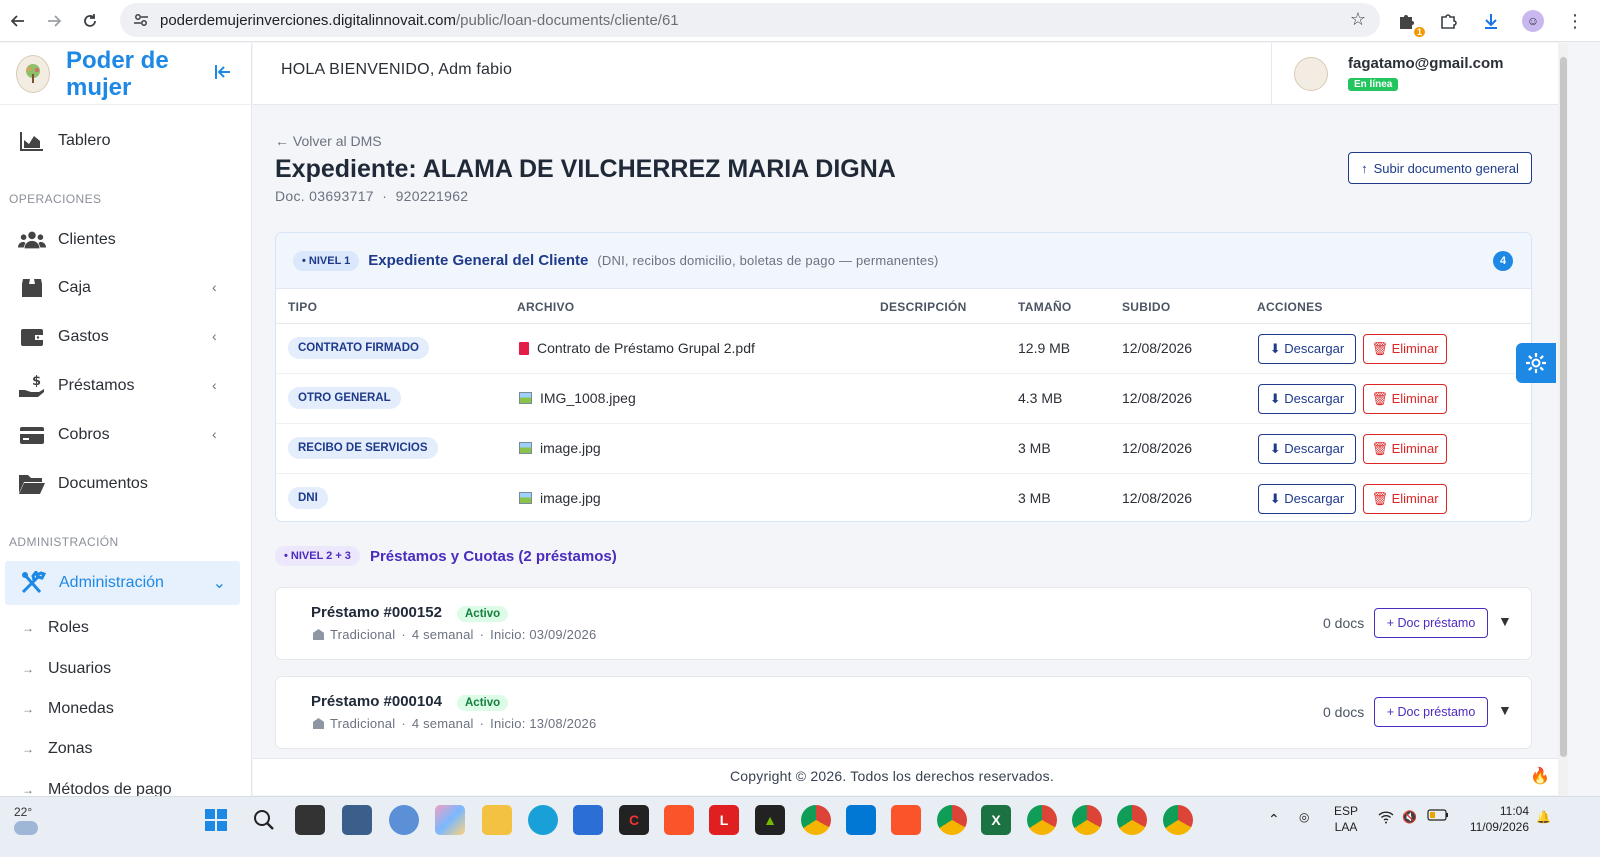 Image resolution: width=1600 pixels, height=857 pixels. What do you see at coordinates (1540, 776) in the screenshot?
I see `flame-icon: 🔥` at bounding box center [1540, 776].